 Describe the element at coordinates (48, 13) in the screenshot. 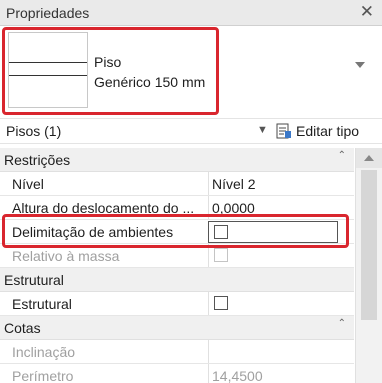

I see `panel-title: Propriedades` at that location.